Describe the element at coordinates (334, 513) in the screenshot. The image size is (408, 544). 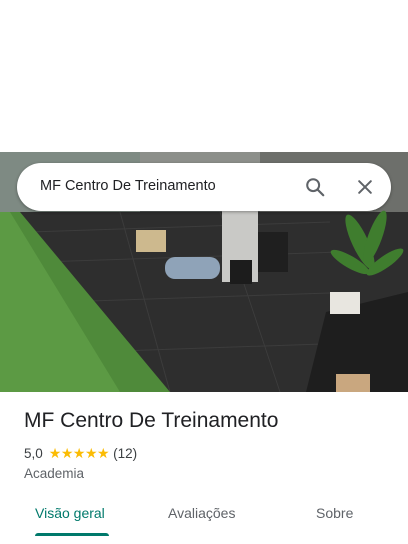
I see `tab-about: Sobre` at that location.